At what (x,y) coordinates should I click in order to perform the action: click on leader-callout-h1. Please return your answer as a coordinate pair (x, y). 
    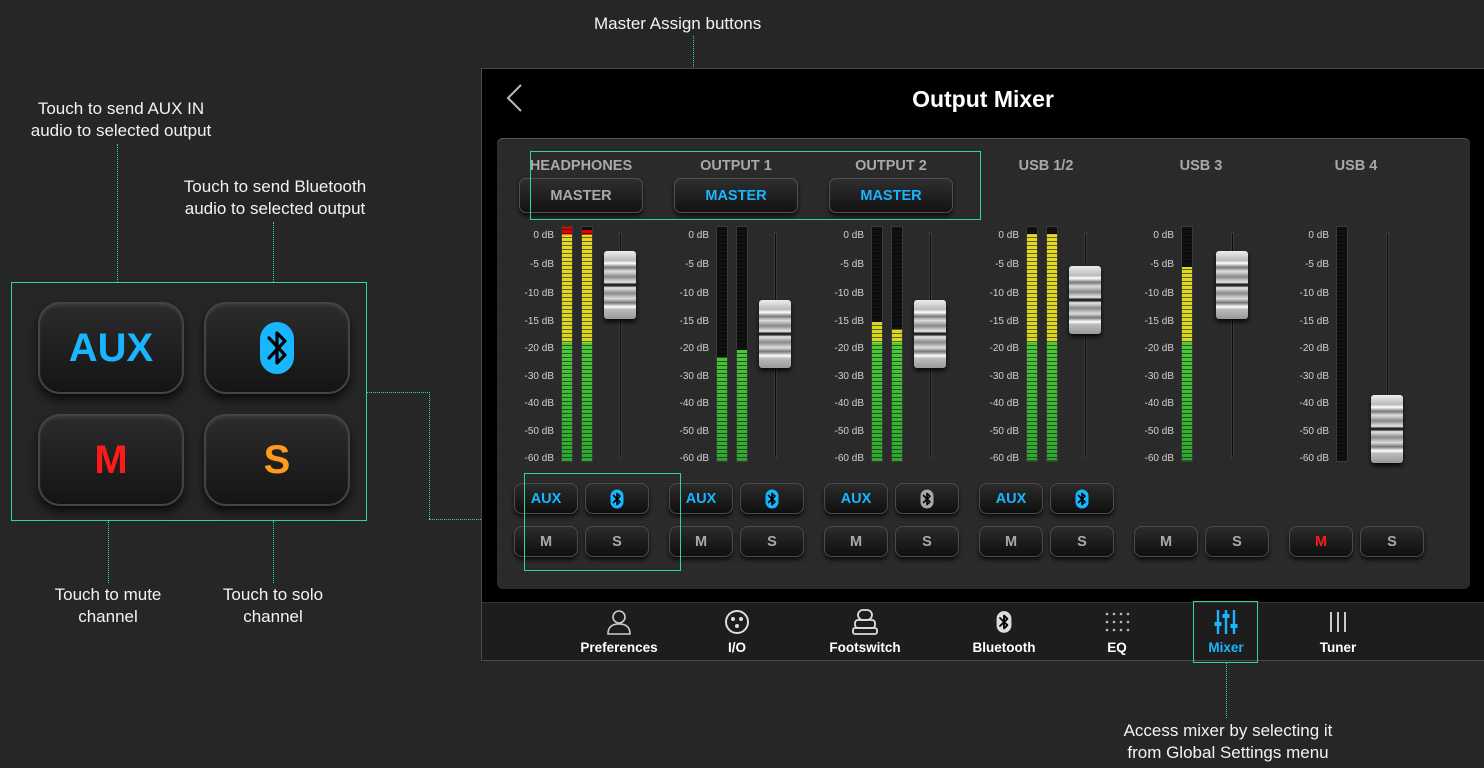
    Looking at the image, I should click on (398, 392).